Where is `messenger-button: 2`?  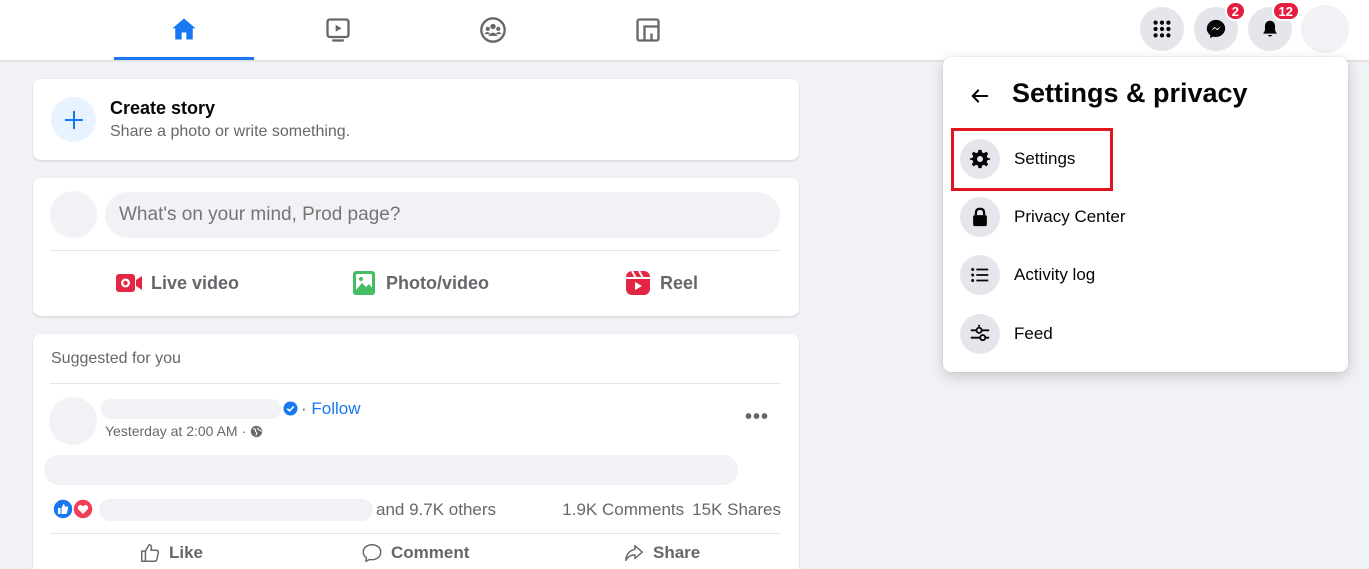
messenger-button: 2 is located at coordinates (1220, 26).